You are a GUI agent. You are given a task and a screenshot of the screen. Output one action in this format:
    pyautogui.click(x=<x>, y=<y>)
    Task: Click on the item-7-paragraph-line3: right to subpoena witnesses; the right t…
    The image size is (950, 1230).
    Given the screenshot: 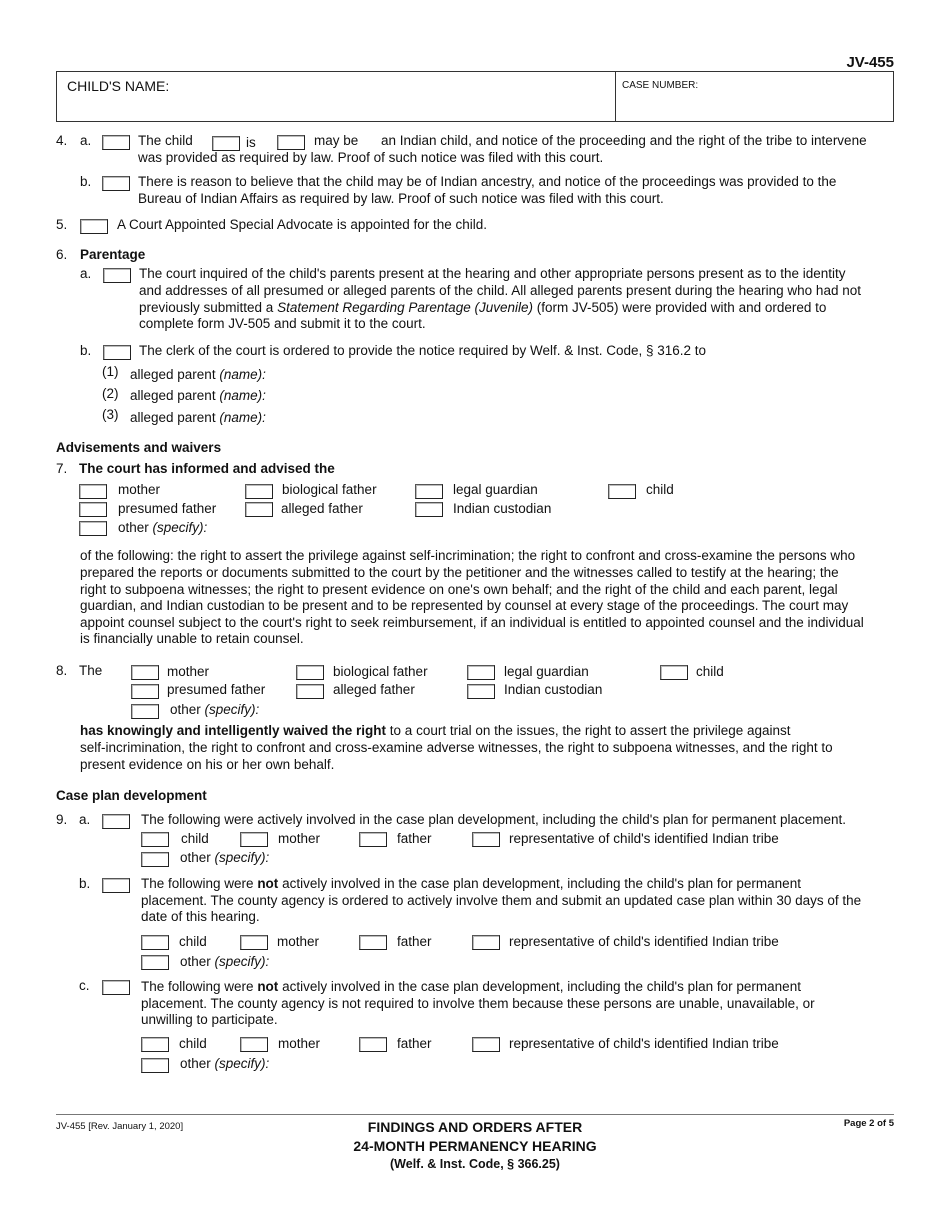 What is the action you would take?
    pyautogui.click(x=459, y=589)
    